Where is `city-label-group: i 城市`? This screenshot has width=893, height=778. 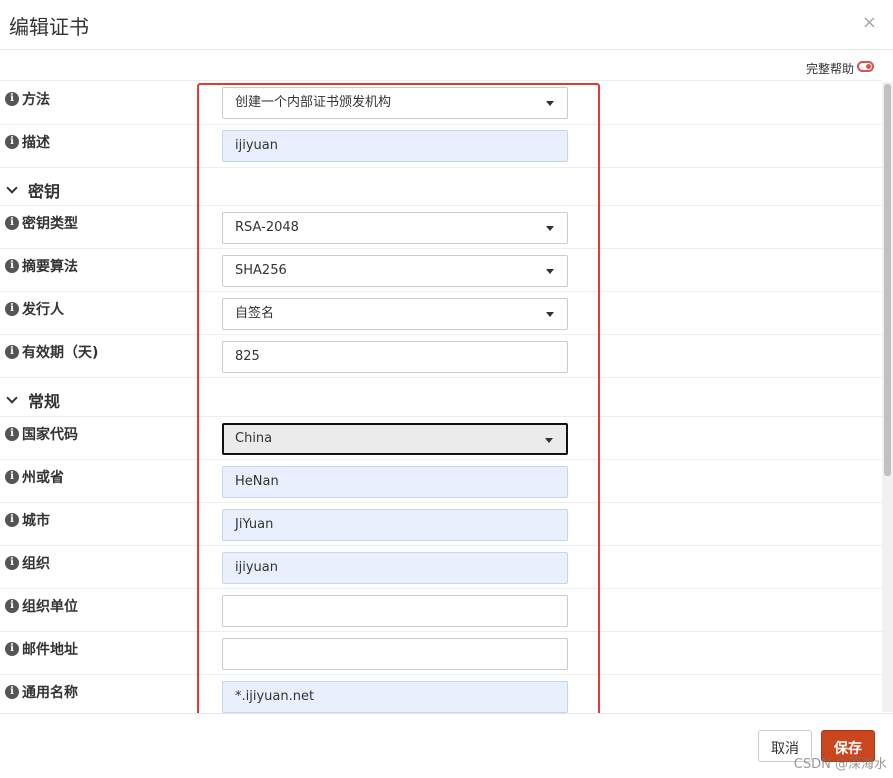 city-label-group: i 城市 is located at coordinates (27, 520).